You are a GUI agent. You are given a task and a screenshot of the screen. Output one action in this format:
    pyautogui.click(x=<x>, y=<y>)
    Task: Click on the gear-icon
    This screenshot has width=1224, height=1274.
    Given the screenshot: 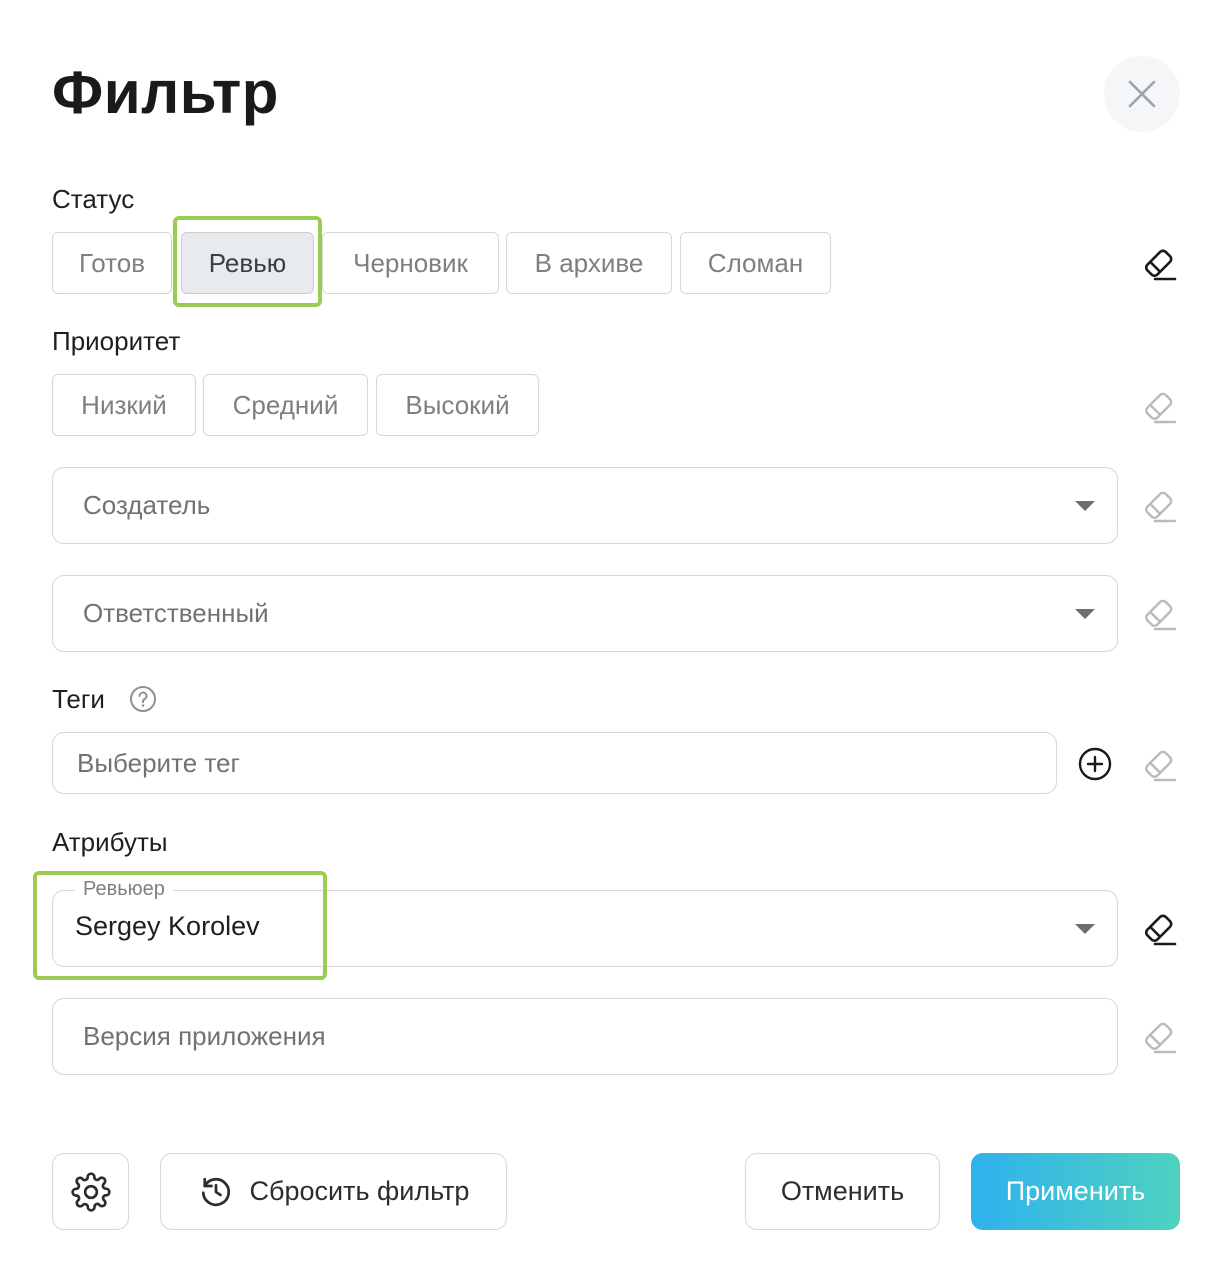 What is the action you would take?
    pyautogui.click(x=90, y=1191)
    